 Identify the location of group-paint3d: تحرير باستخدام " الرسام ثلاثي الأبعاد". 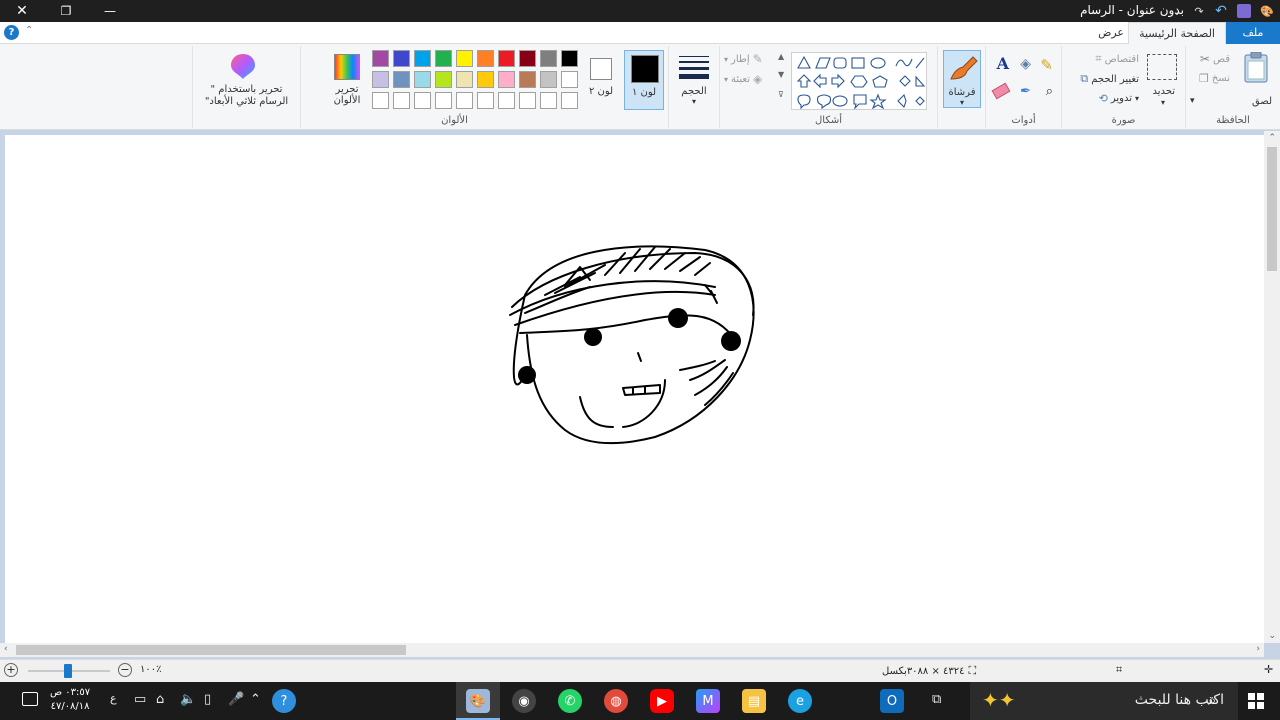
(246, 87).